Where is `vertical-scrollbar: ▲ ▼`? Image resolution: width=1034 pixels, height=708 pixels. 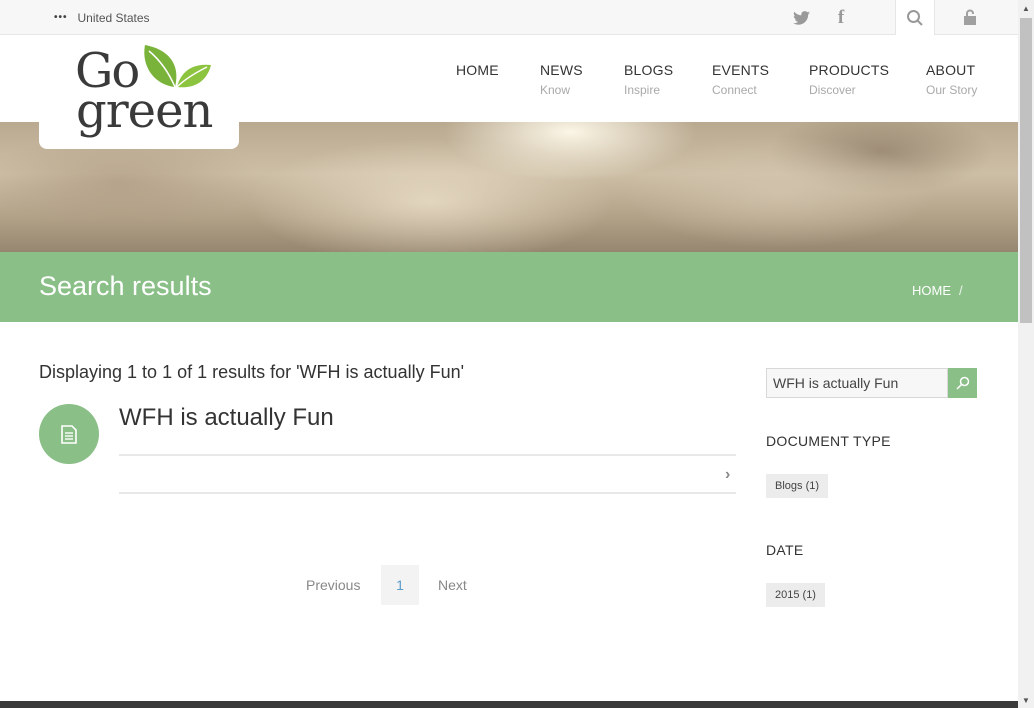 vertical-scrollbar: ▲ ▼ is located at coordinates (1026, 354).